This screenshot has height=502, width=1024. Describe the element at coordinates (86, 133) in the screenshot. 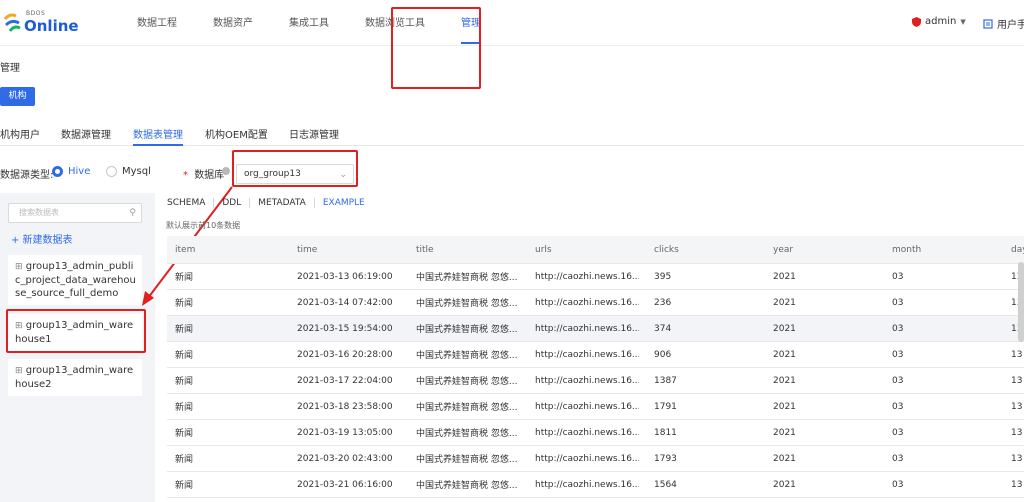

I see `tab-datasource-mgmt: 数据源管理` at that location.